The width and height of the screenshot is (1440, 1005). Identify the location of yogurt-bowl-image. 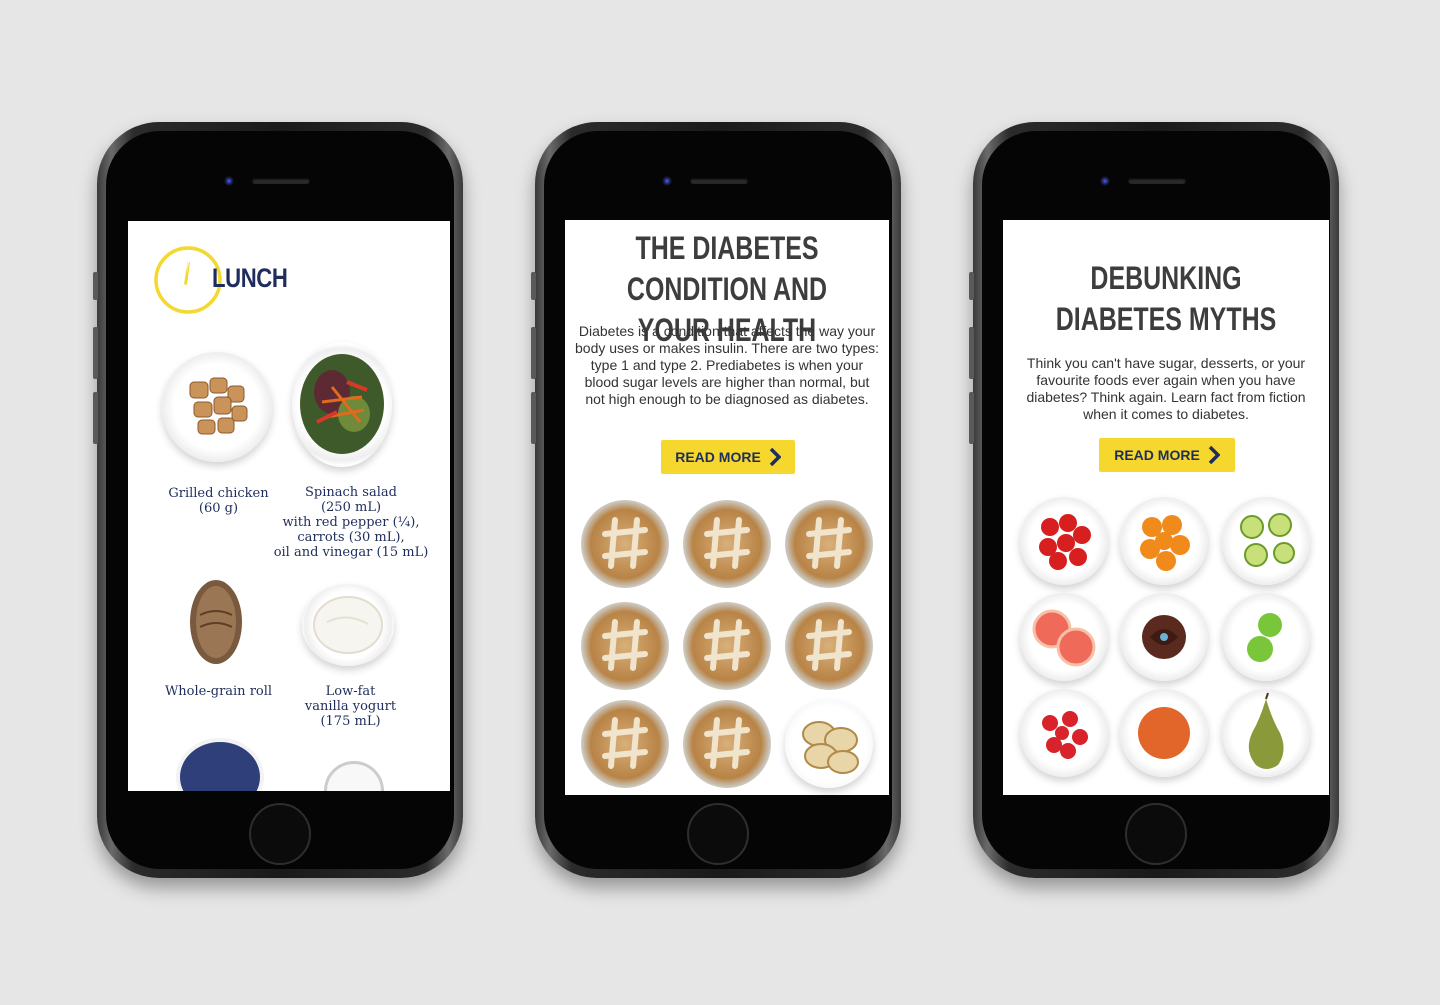
(348, 625).